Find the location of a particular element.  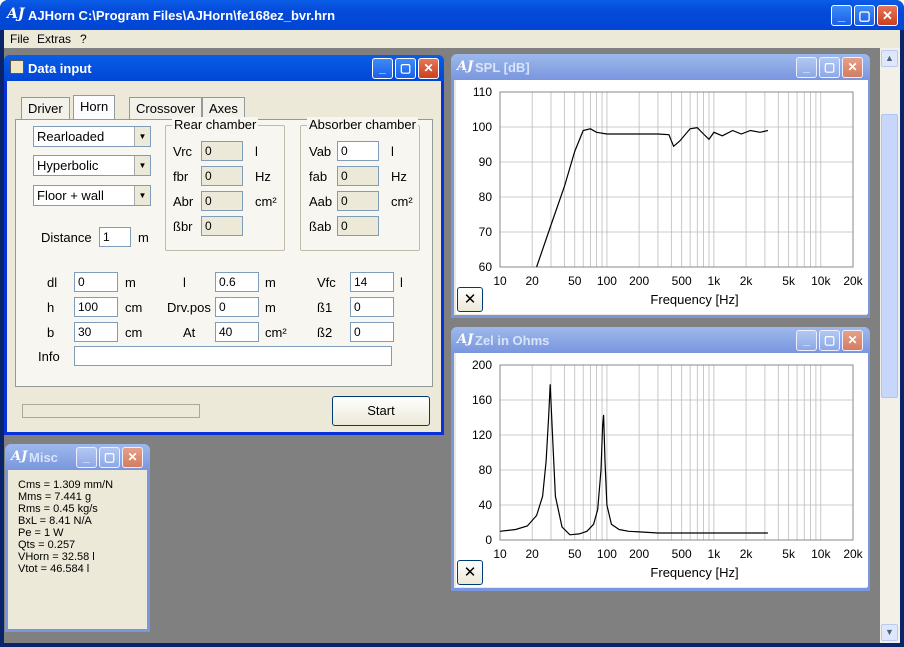

misc-minimize-button: _ is located at coordinates (86, 457).